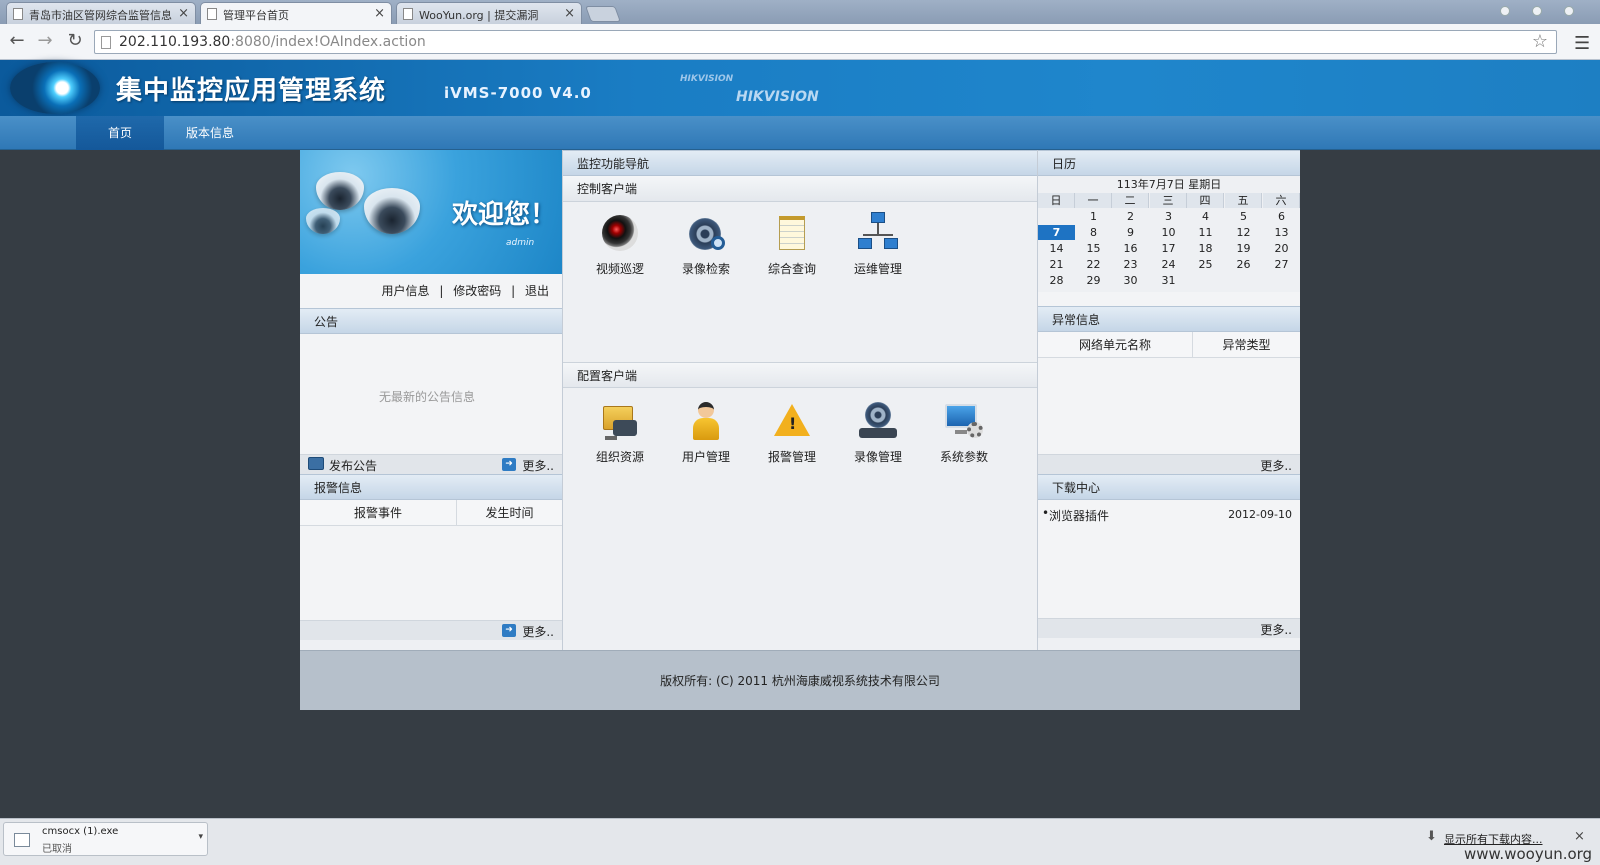  I want to click on calendar-day: 17, so click(1168, 248).